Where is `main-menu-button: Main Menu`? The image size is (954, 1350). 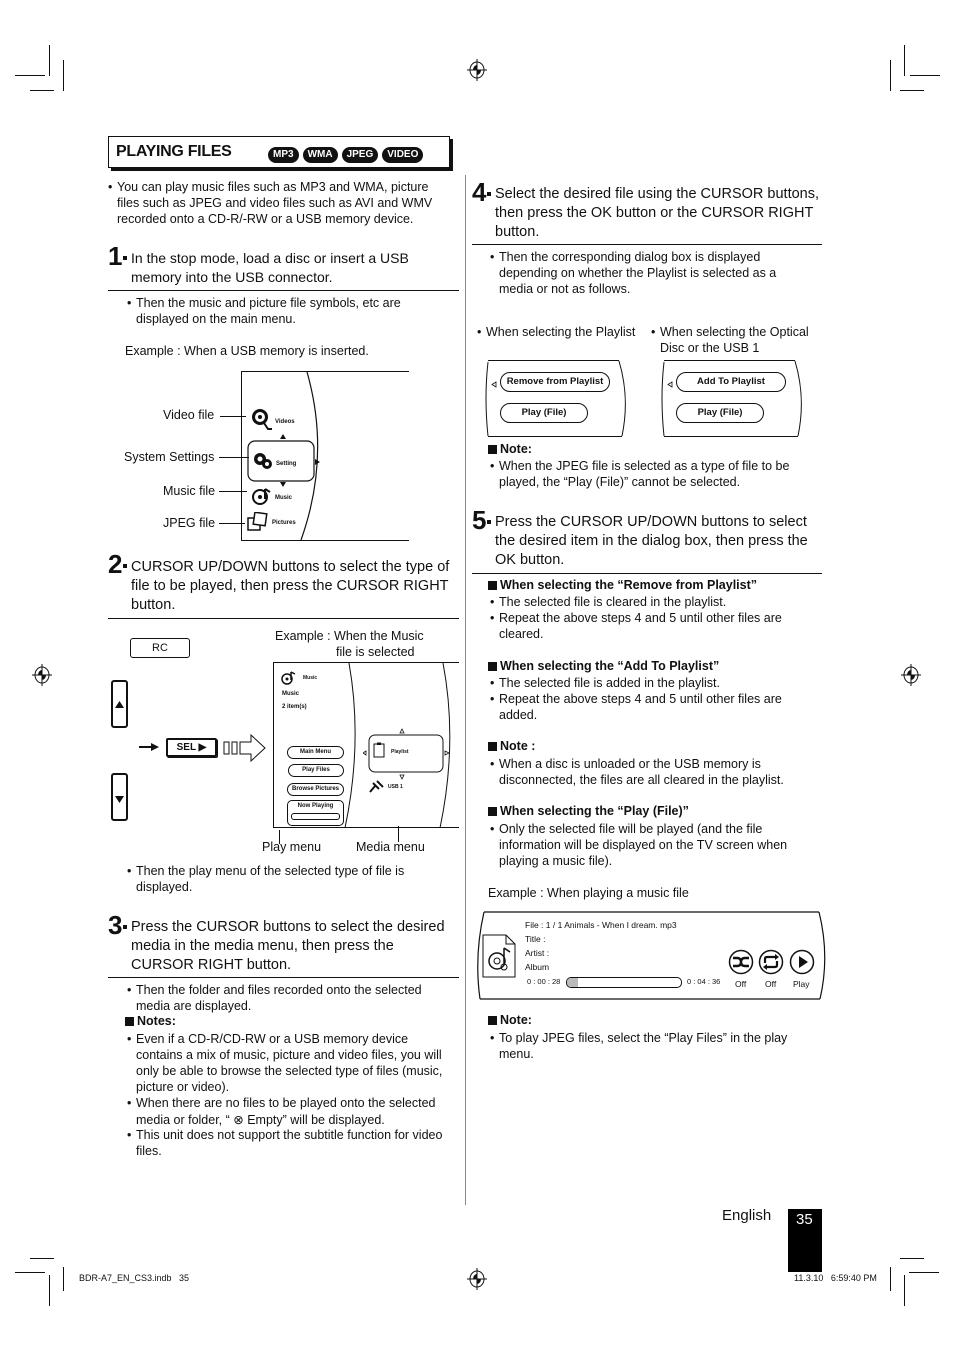
main-menu-button: Main Menu is located at coordinates (315, 752).